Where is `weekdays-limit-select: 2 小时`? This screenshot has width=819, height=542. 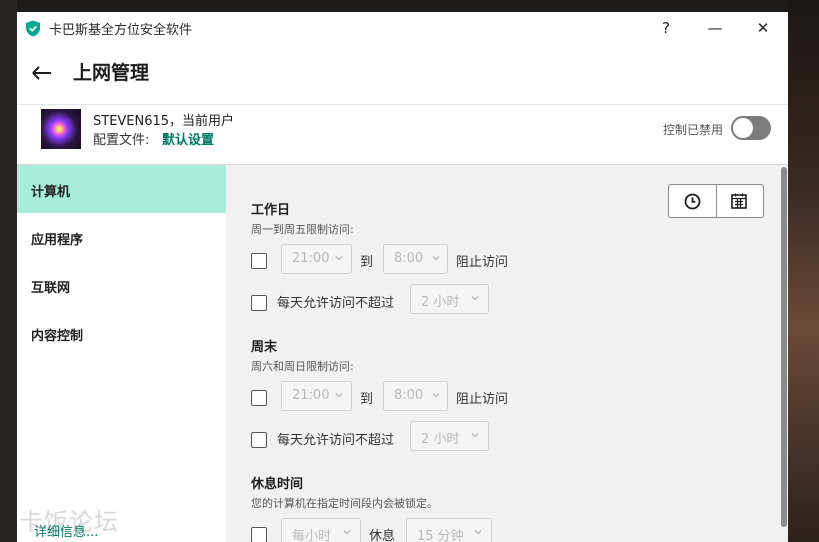
weekdays-limit-select: 2 小时 is located at coordinates (449, 299).